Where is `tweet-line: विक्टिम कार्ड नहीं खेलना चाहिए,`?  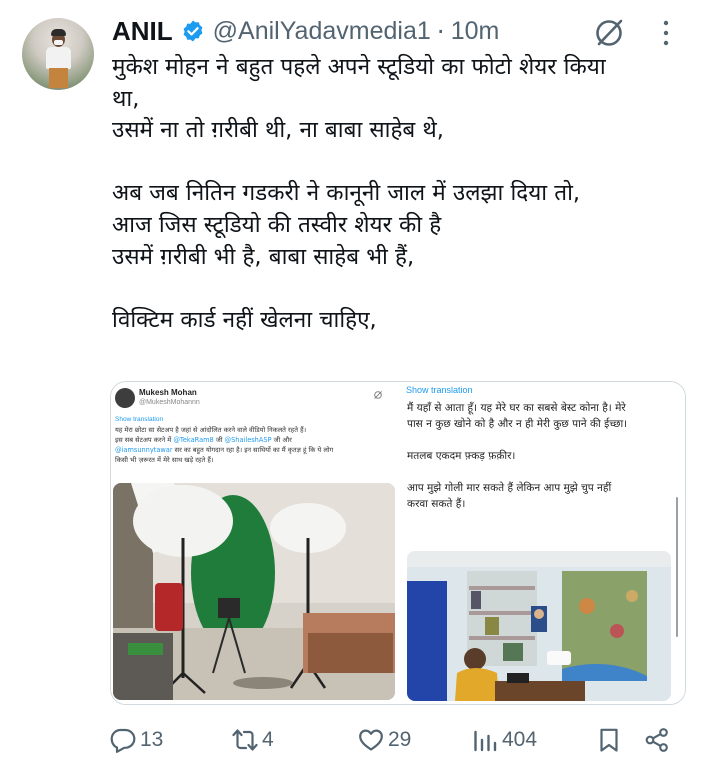
tweet-line: विक्टिम कार्ड नहीं खेलना चाहिए, is located at coordinates (244, 319).